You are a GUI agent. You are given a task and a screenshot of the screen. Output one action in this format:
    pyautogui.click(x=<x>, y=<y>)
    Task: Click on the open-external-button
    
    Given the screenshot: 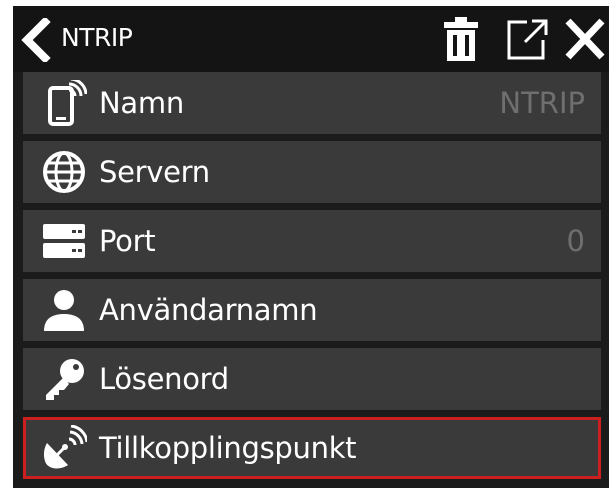 What is the action you would take?
    pyautogui.click(x=527, y=39)
    